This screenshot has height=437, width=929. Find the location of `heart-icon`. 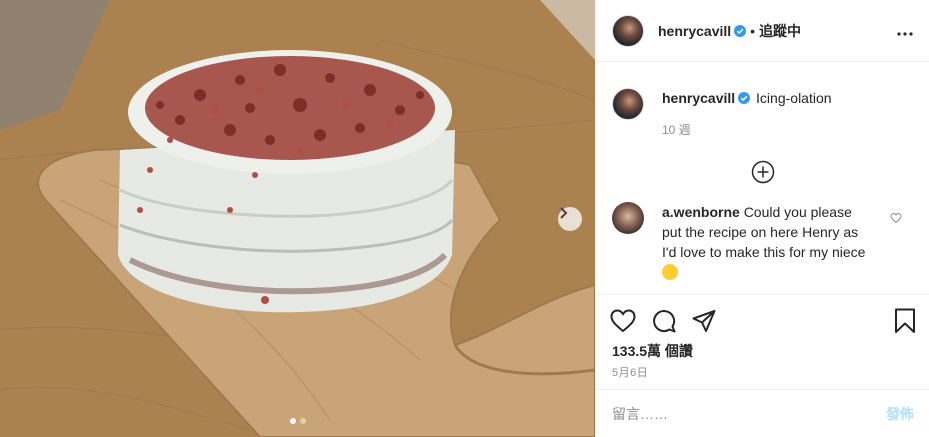

heart-icon is located at coordinates (623, 320).